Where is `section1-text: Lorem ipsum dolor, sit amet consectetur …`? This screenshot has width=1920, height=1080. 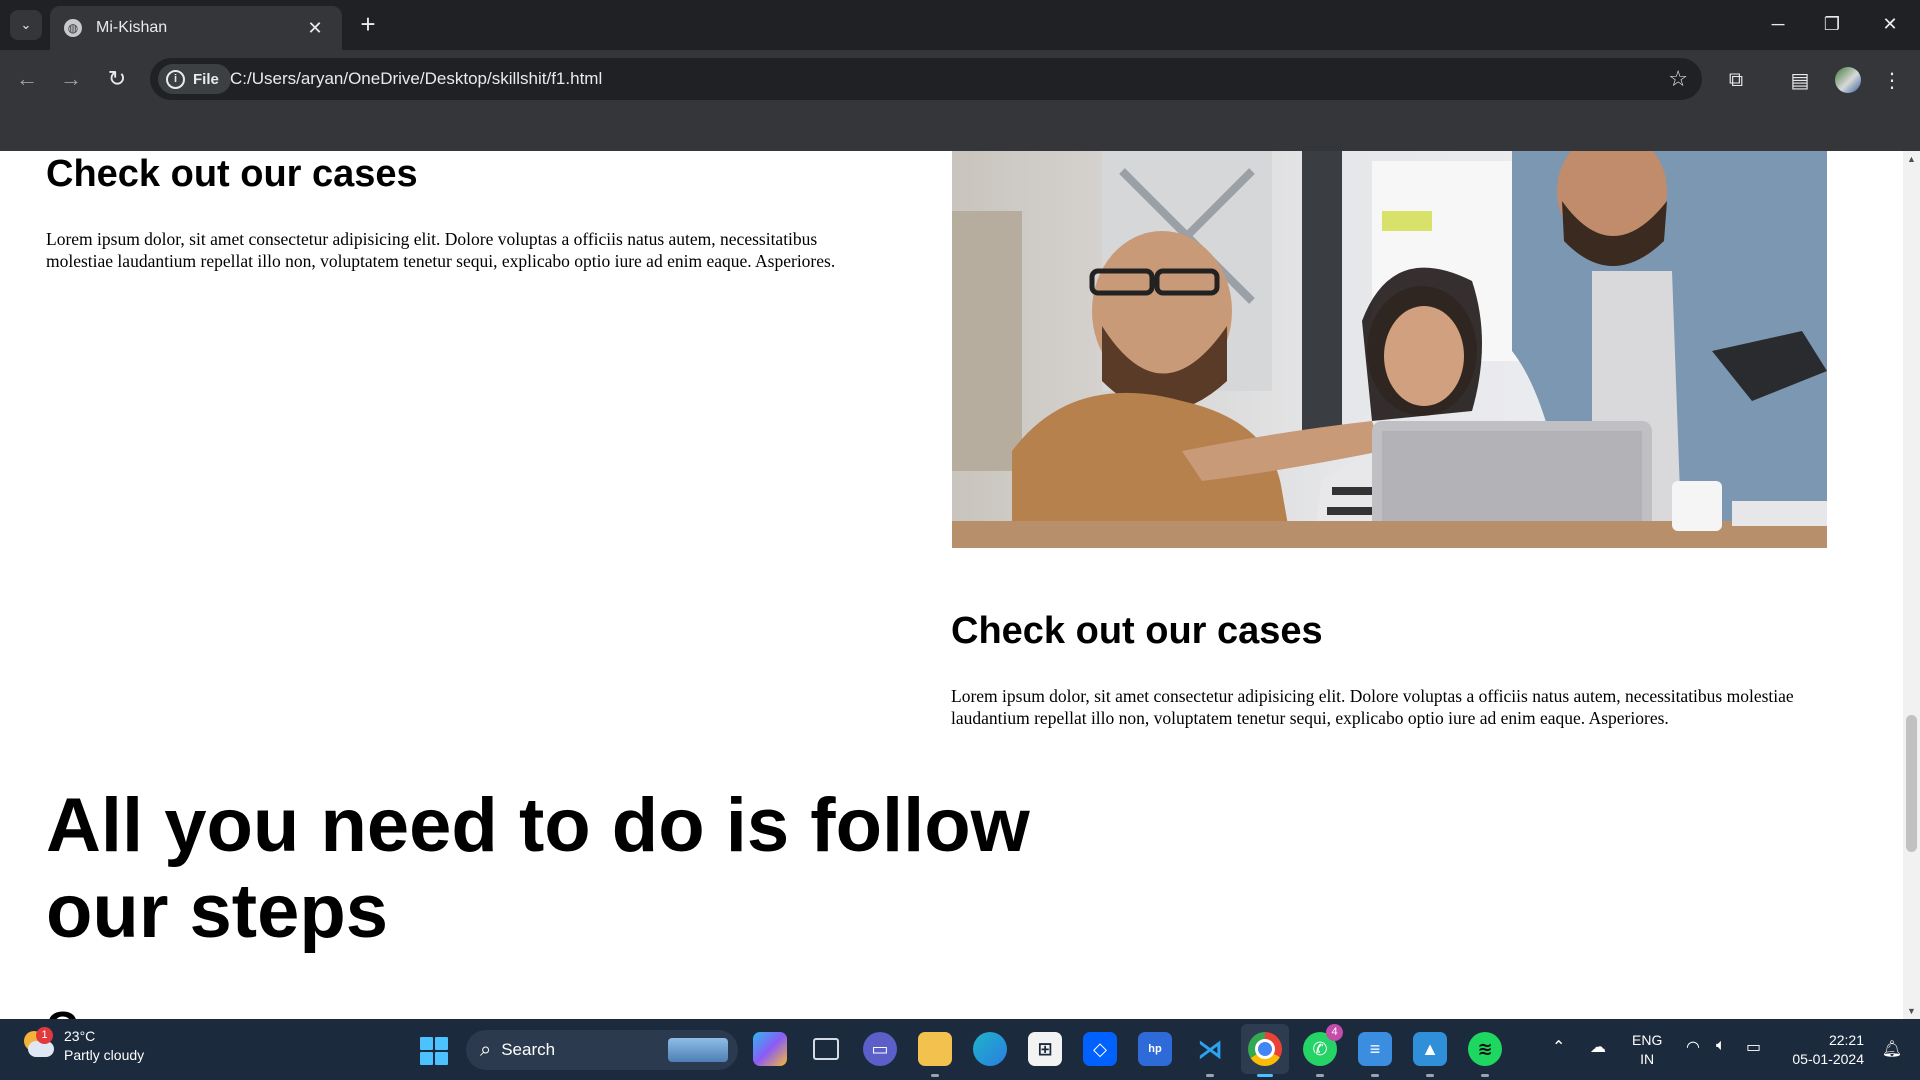 section1-text: Lorem ipsum dolor, sit amet consectetur … is located at coordinates (441, 250).